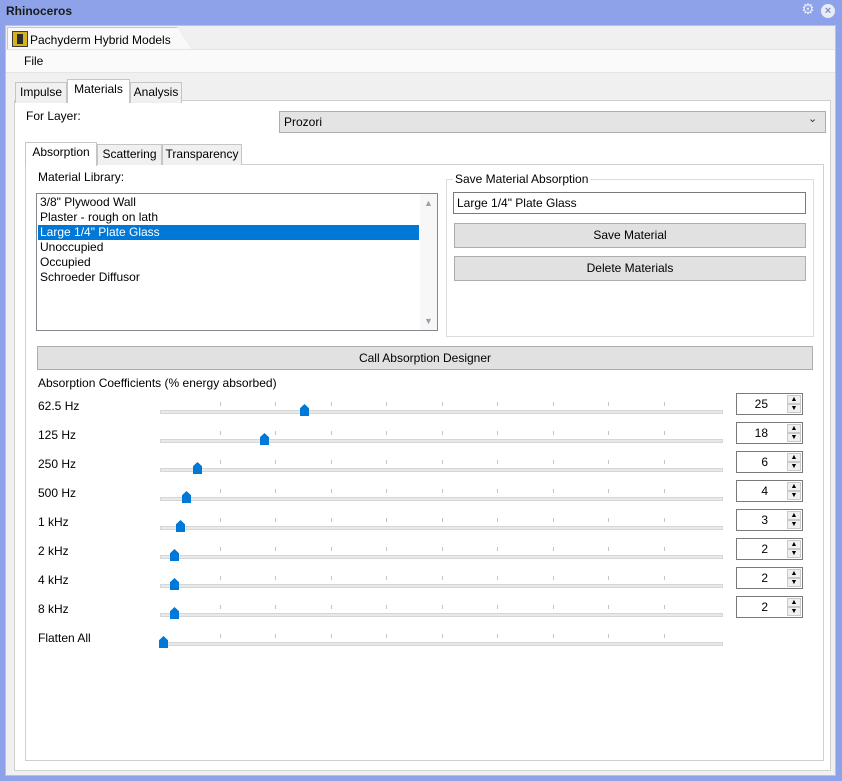 The image size is (842, 781). Describe the element at coordinates (156, 92) in the screenshot. I see `tab-analysis: Analysis` at that location.